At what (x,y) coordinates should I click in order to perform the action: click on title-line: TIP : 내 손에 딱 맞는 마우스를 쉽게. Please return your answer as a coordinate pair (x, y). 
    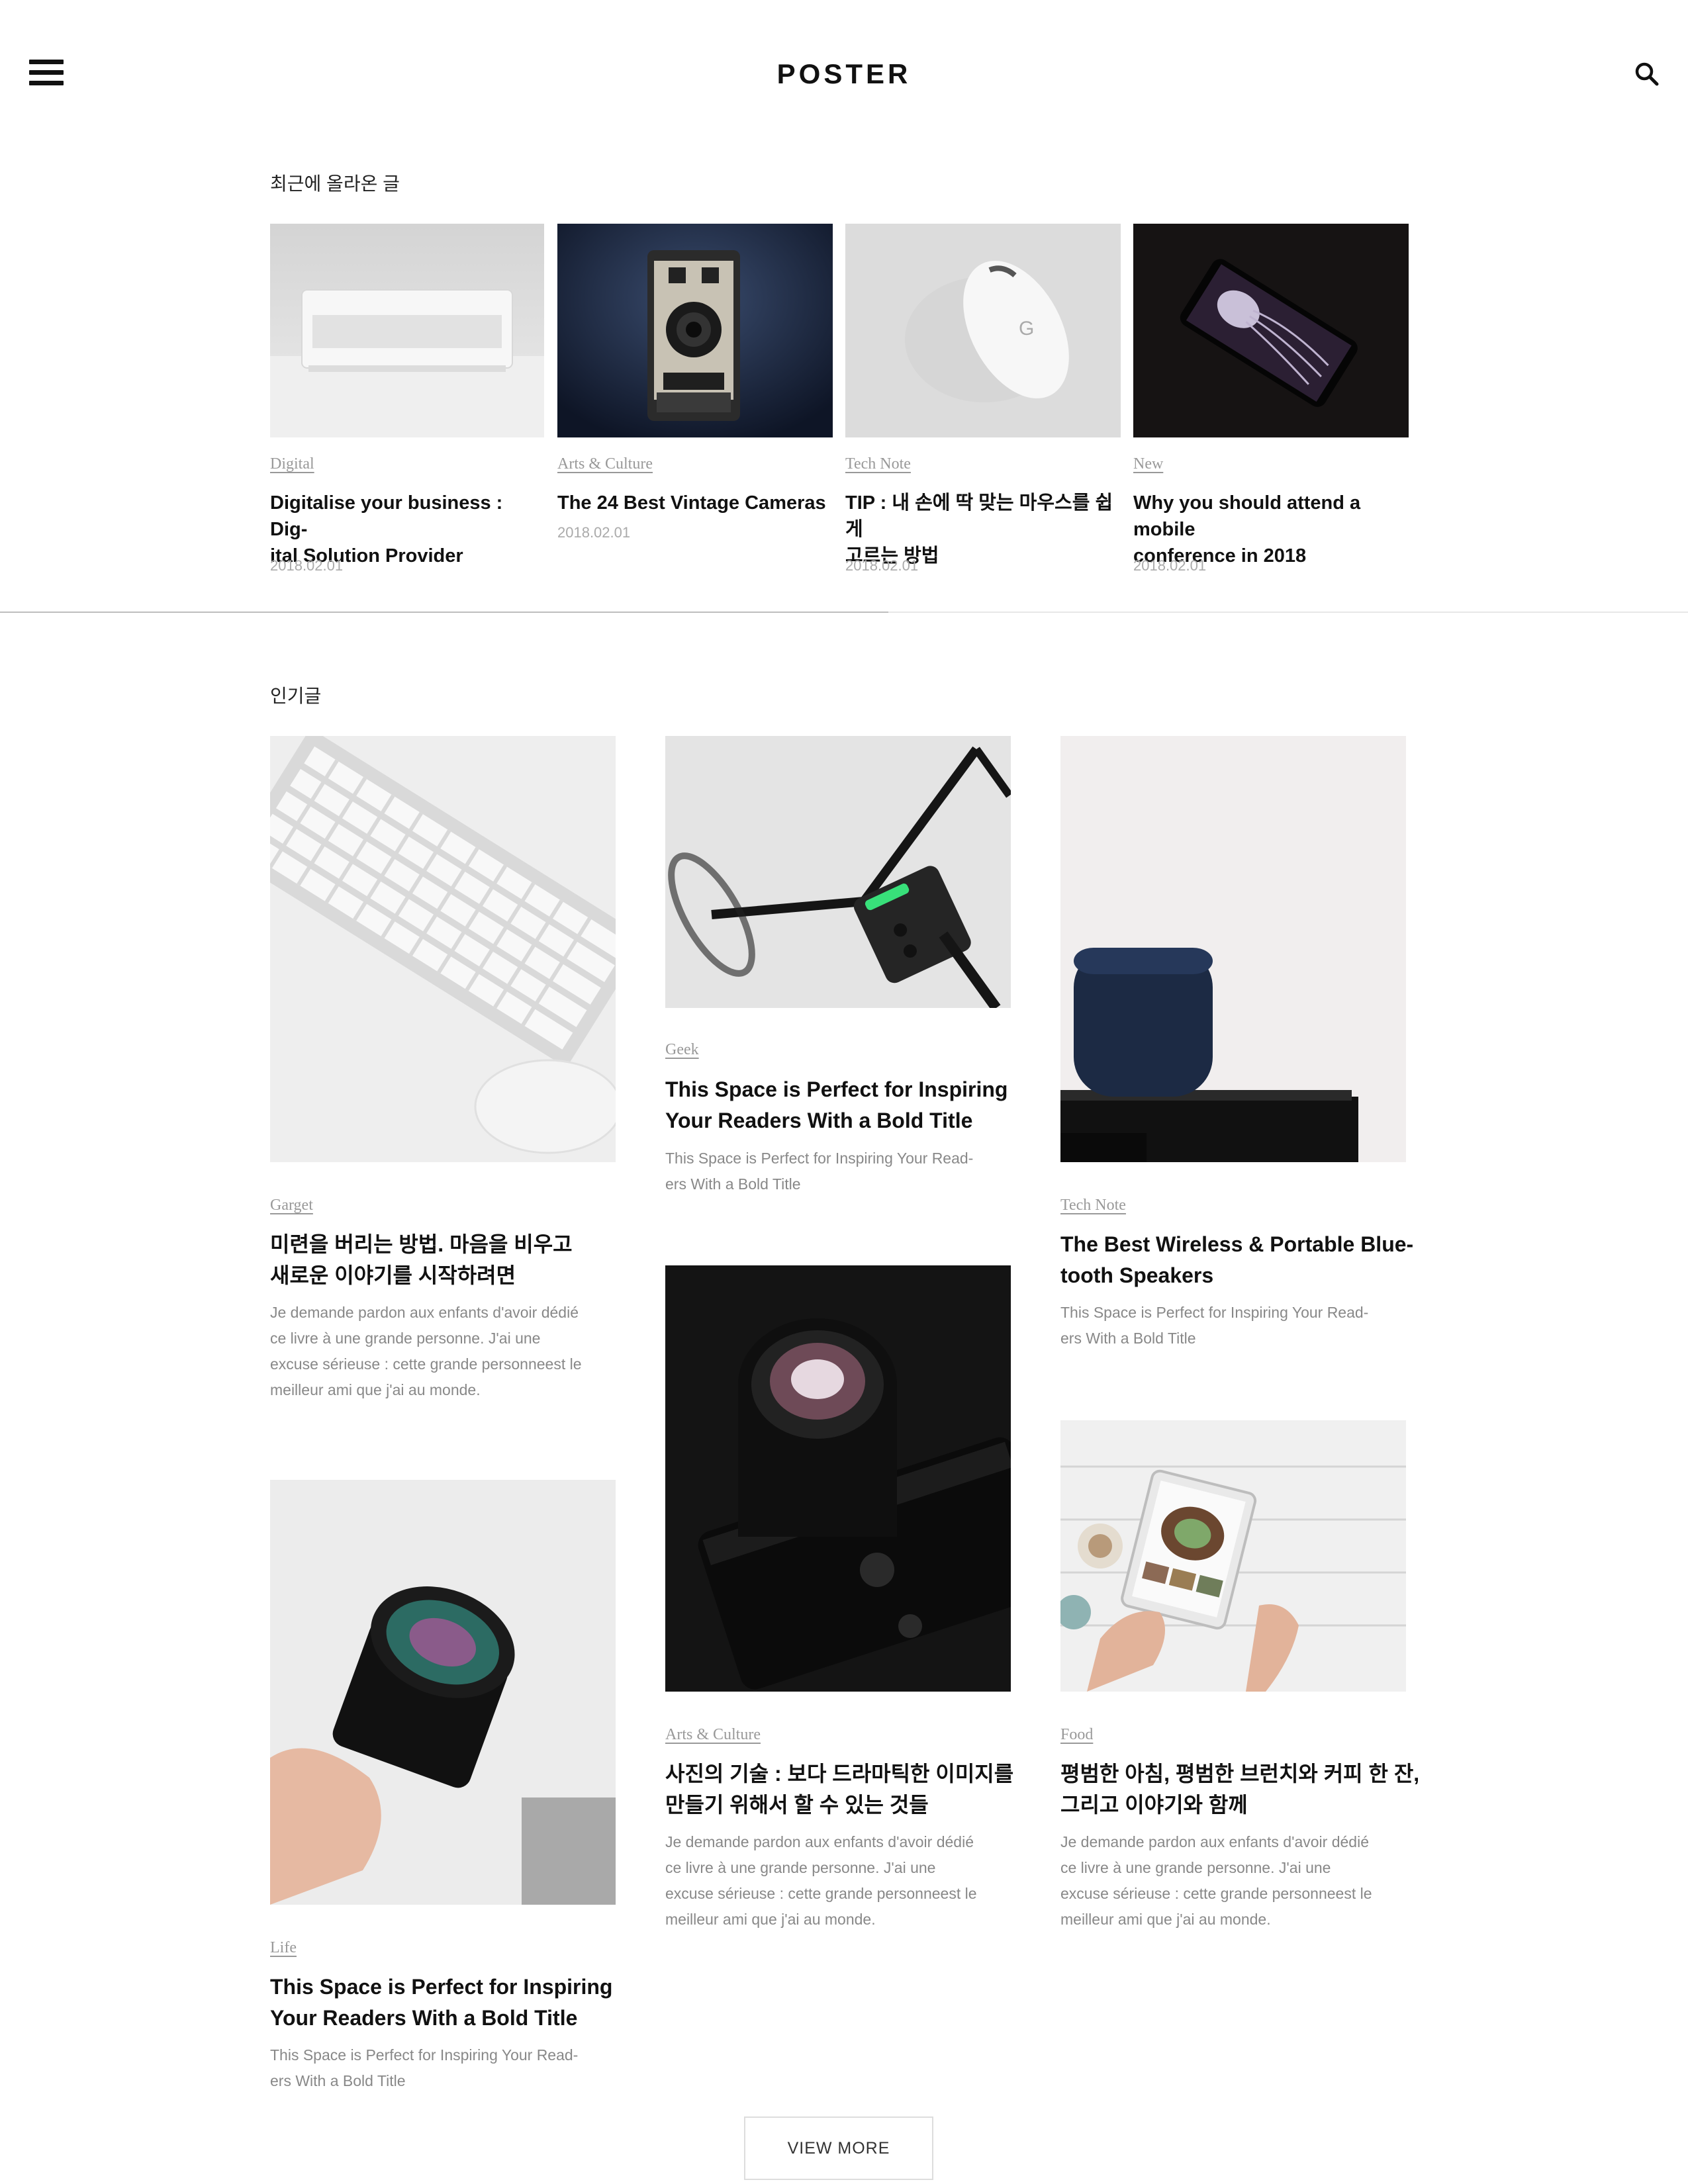
    Looking at the image, I should click on (979, 516).